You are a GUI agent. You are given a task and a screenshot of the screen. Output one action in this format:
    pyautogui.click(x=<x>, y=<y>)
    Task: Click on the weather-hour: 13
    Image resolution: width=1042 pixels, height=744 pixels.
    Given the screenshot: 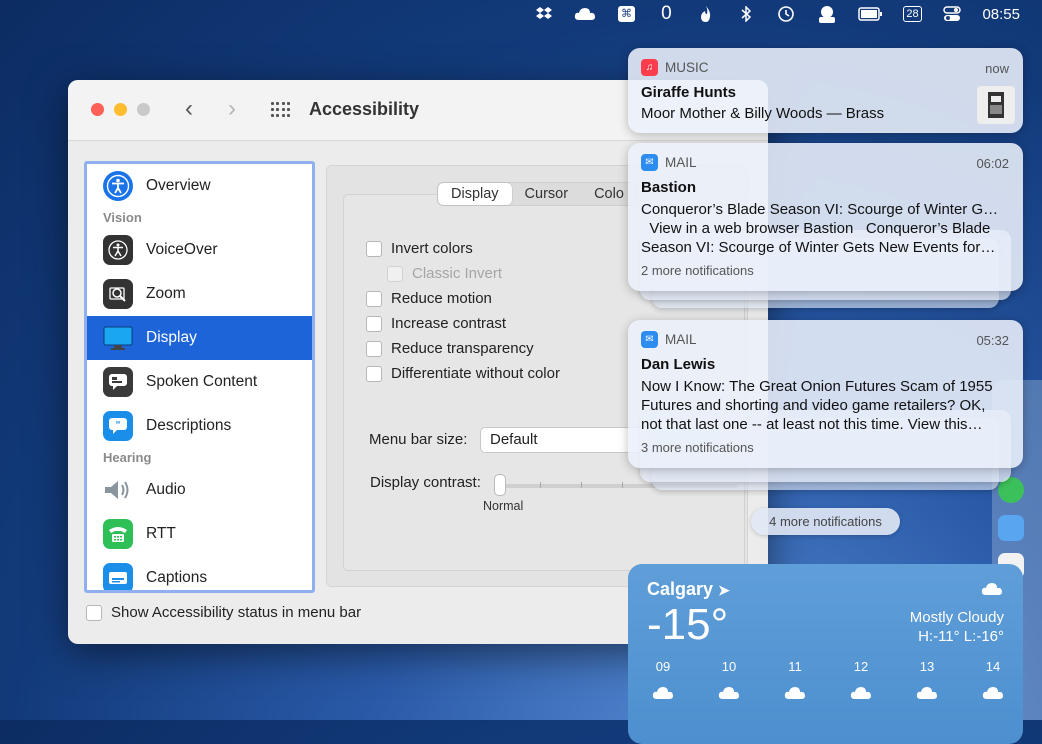 What is the action you would take?
    pyautogui.click(x=927, y=681)
    